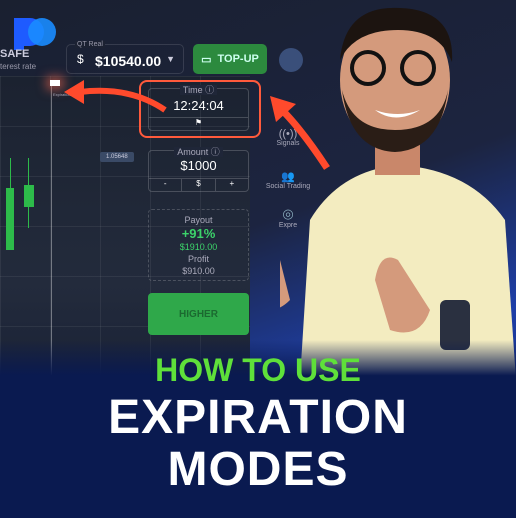 This screenshot has height=518, width=516. I want to click on minus-button: -, so click(166, 185).